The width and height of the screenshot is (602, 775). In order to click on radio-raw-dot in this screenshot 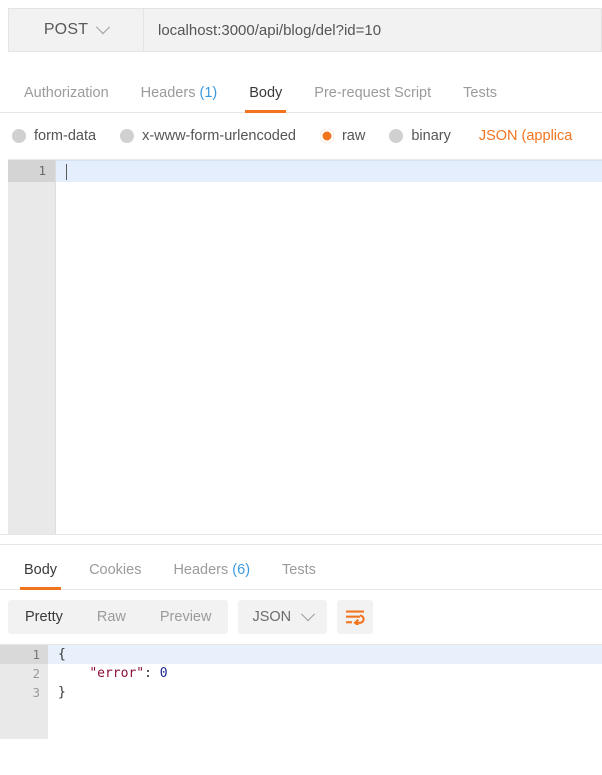, I will do `click(326, 136)`.